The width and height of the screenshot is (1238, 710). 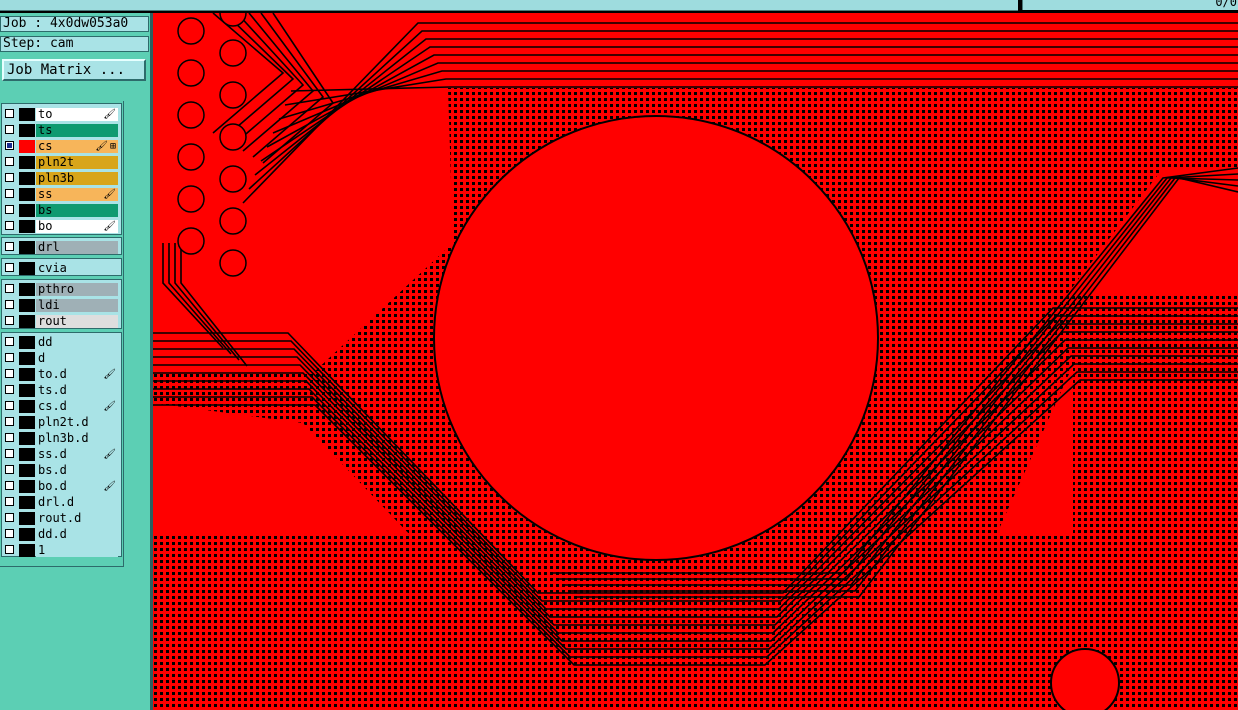 I want to click on layer-row-bs-d: bs.d, so click(x=60, y=470).